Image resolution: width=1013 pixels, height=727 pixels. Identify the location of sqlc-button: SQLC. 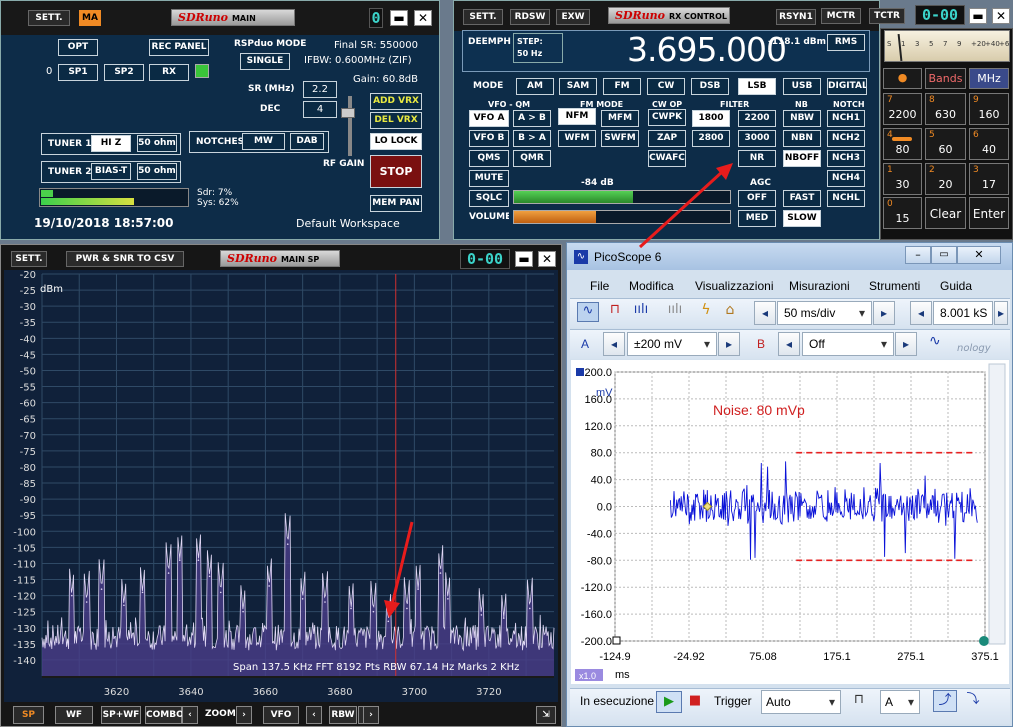
(489, 198).